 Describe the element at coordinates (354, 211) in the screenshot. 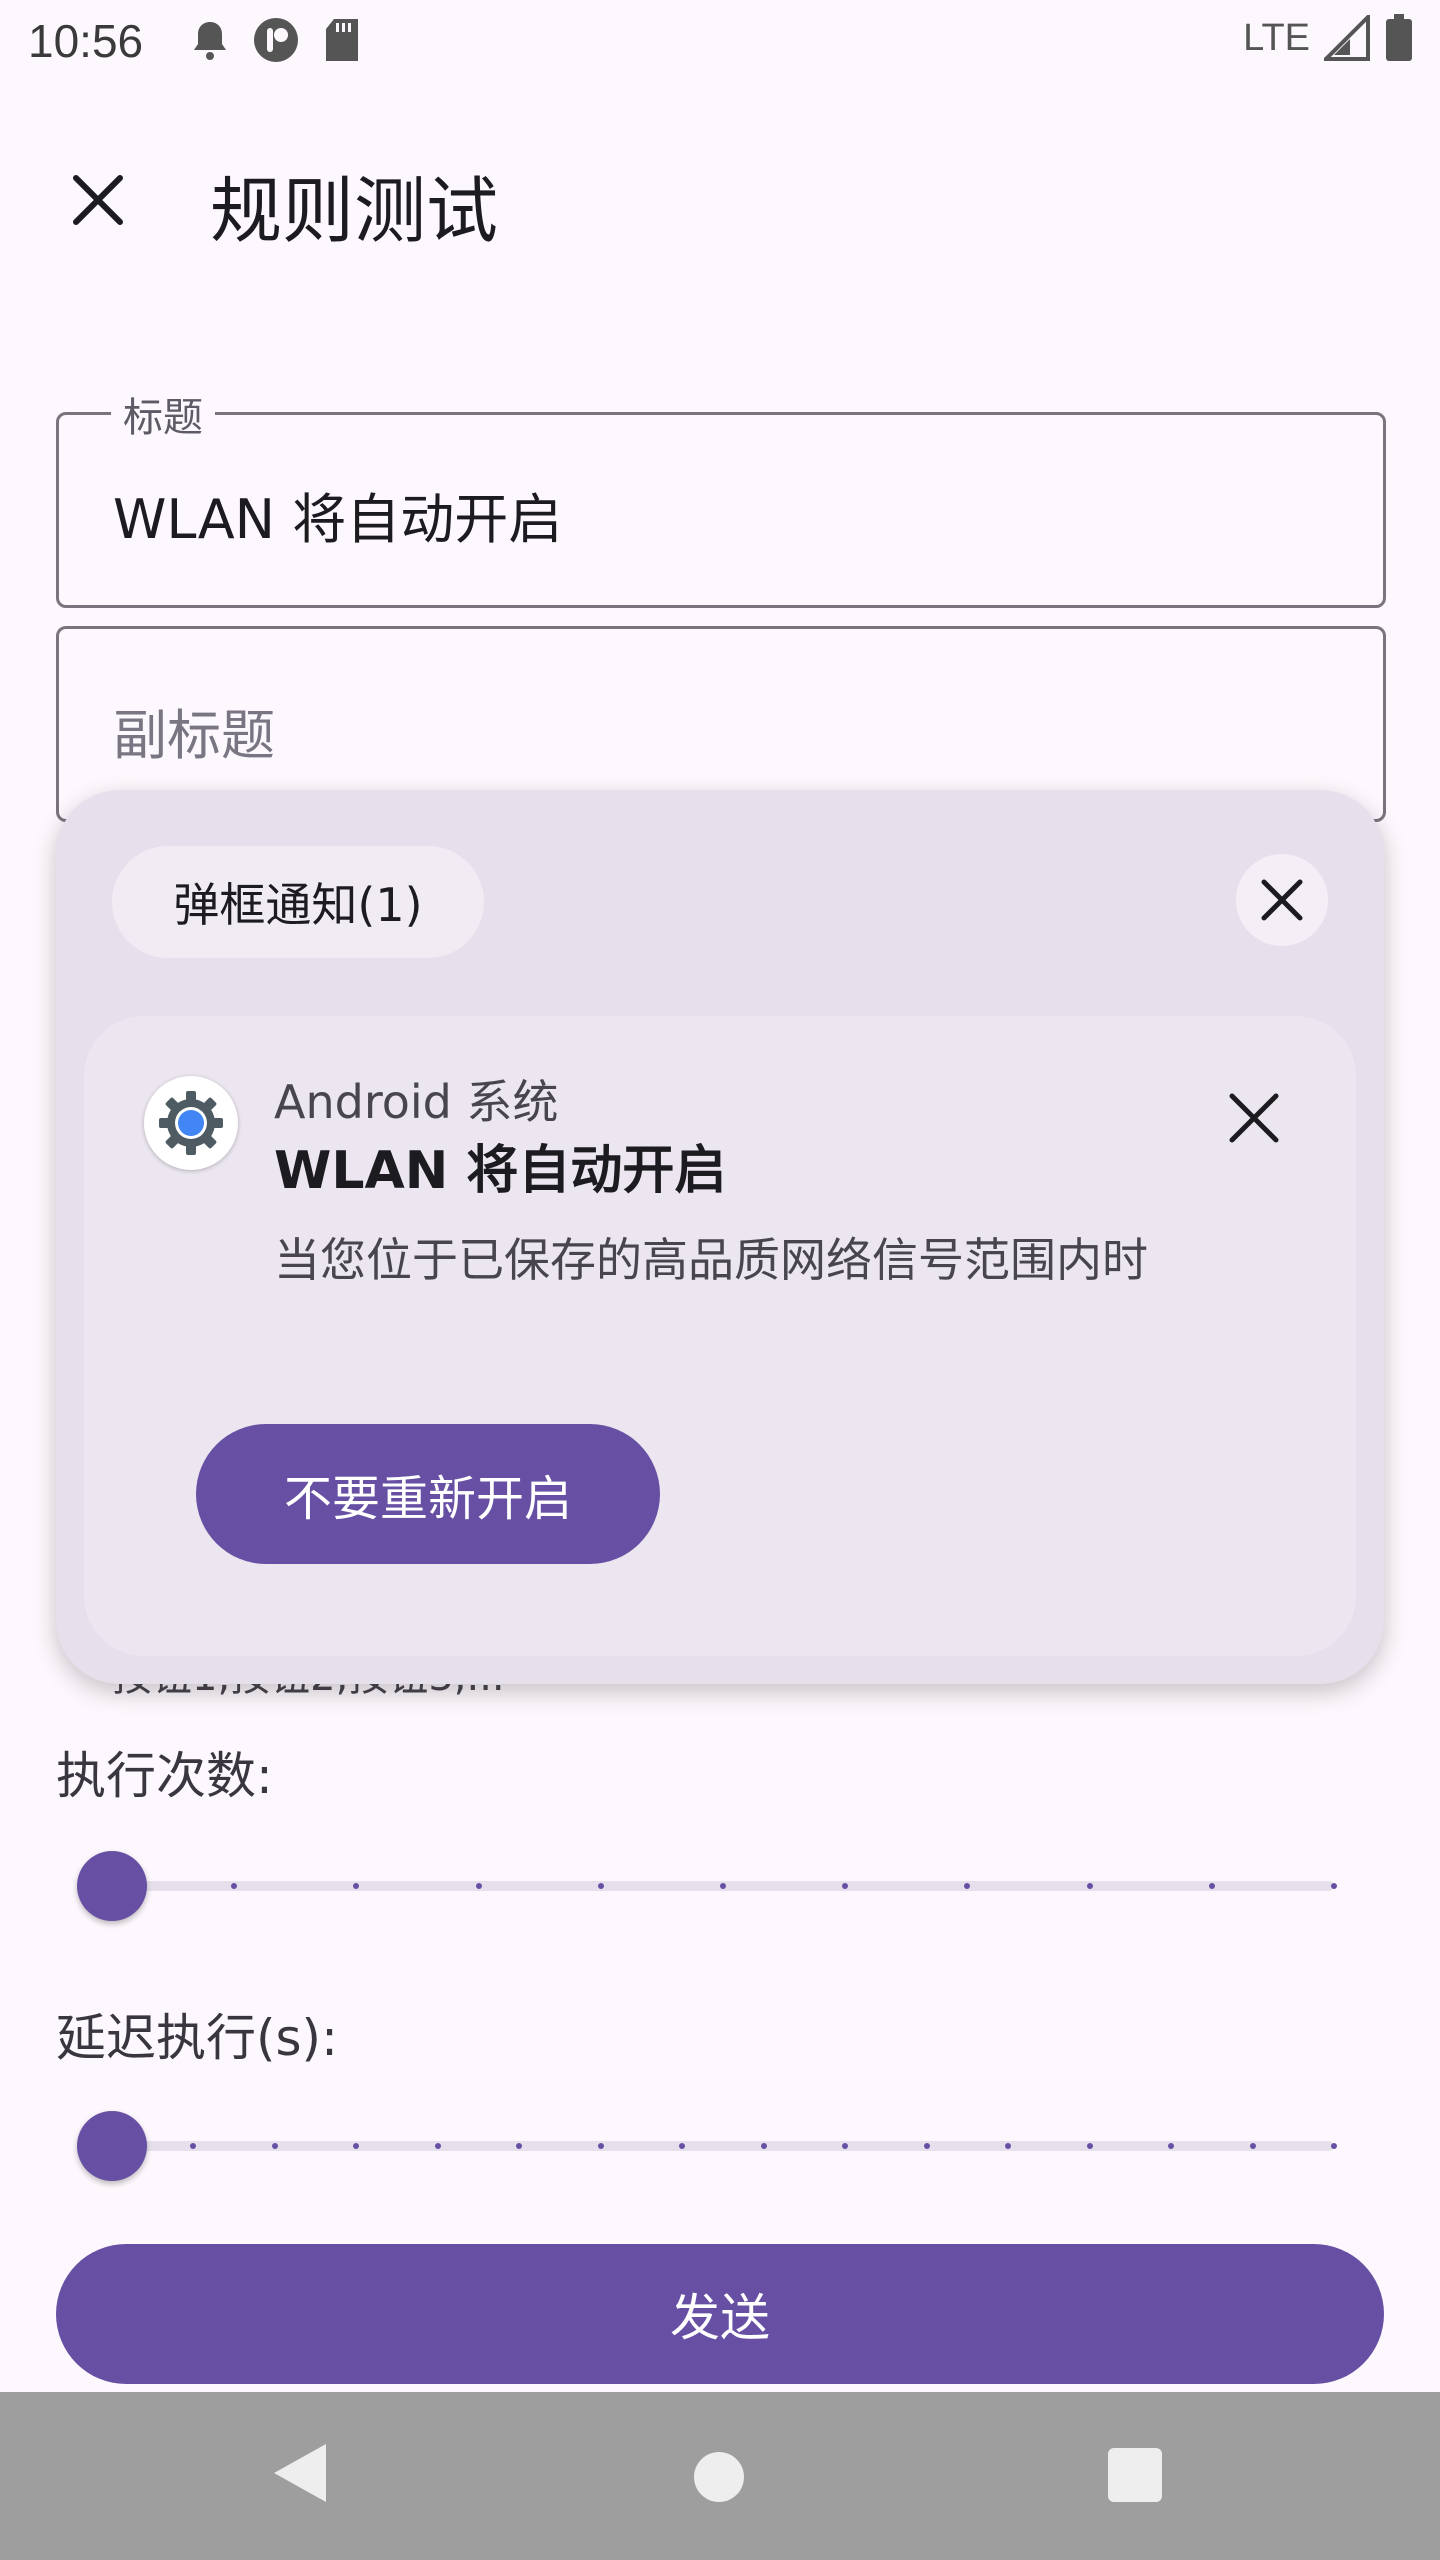

I see `page-title: 规则测试` at that location.